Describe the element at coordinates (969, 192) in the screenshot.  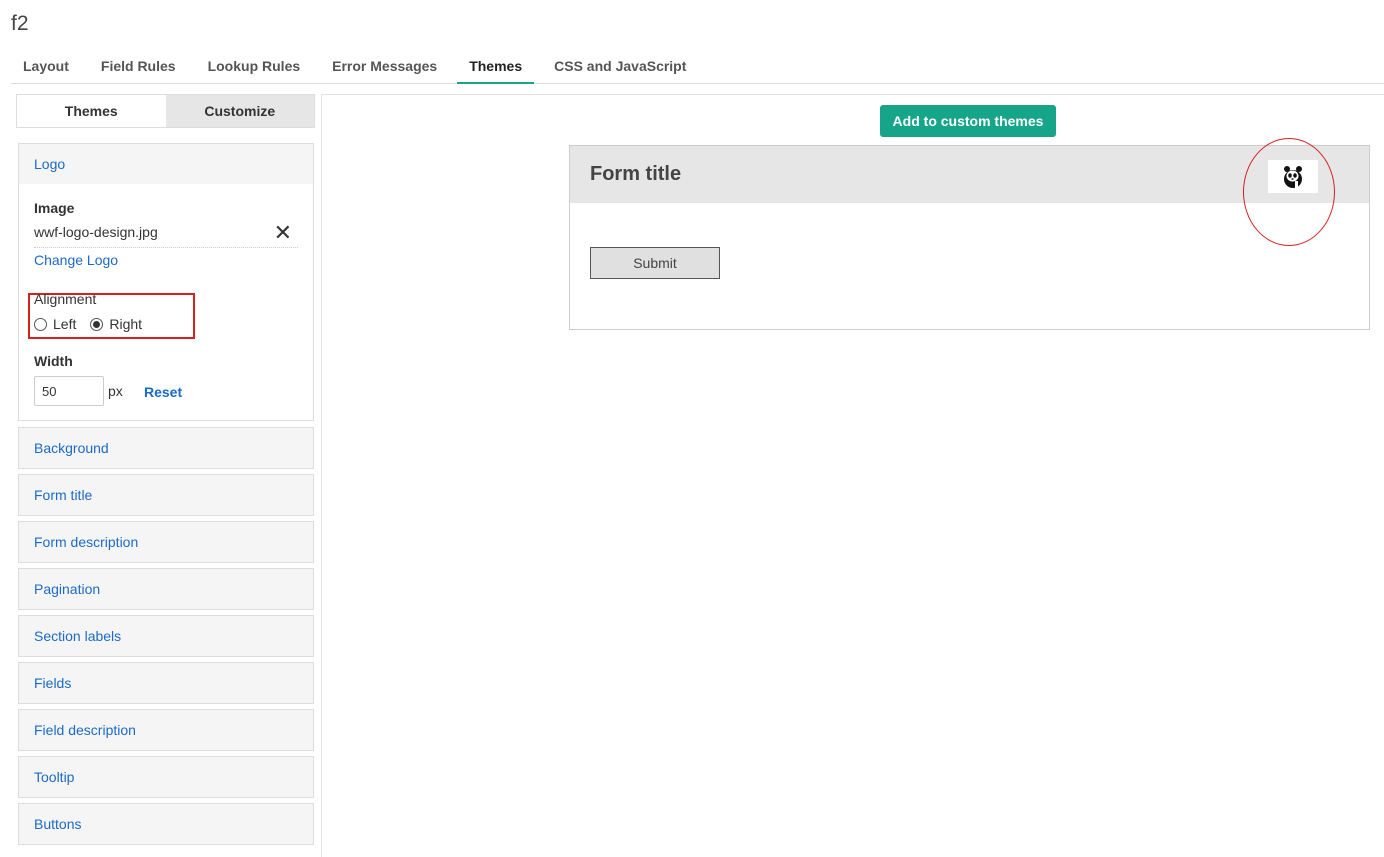
I see `form-preview-header: Form title` at that location.